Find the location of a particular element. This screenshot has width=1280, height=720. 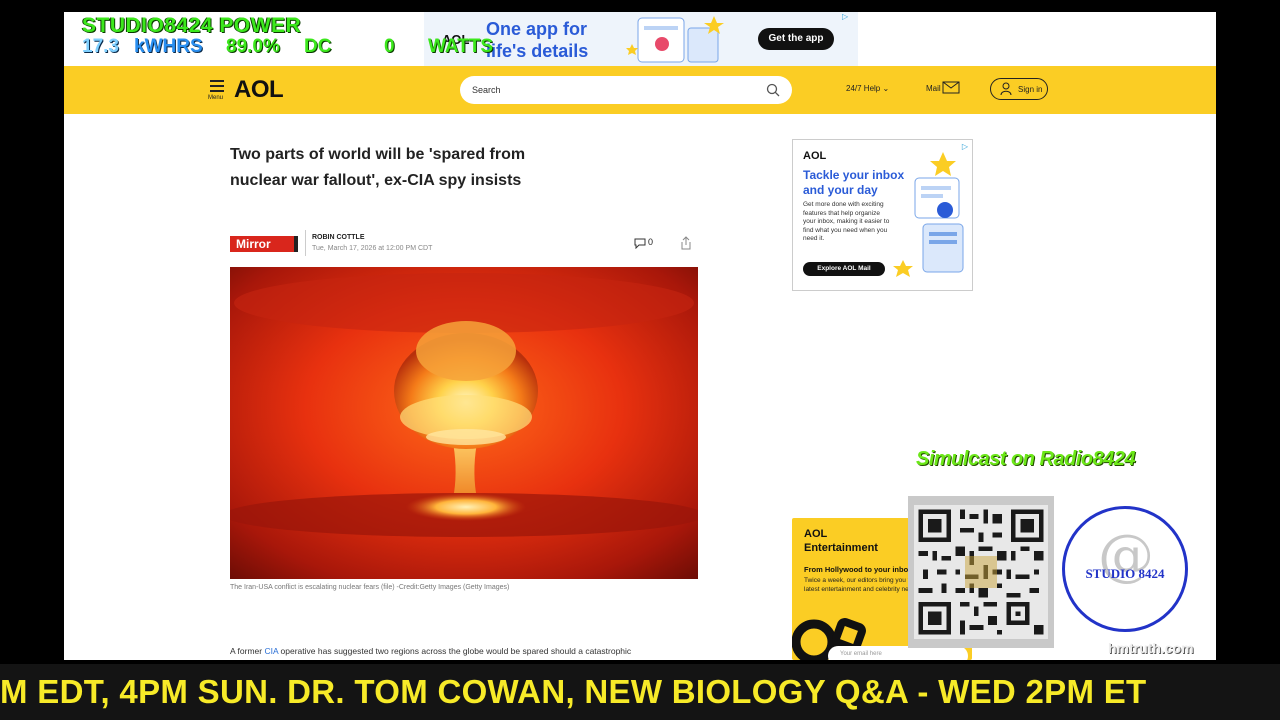

ent-ad-name: Entertainment is located at coordinates (841, 548).